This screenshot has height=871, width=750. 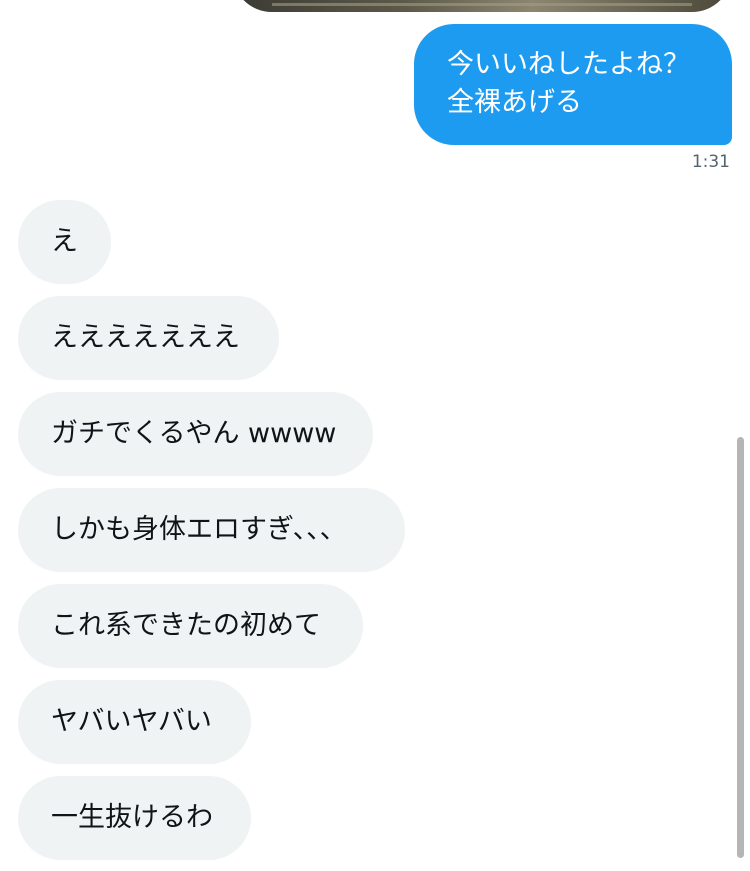 I want to click on sent-message-line-1: 今いいねしたよね？, so click(x=568, y=64).